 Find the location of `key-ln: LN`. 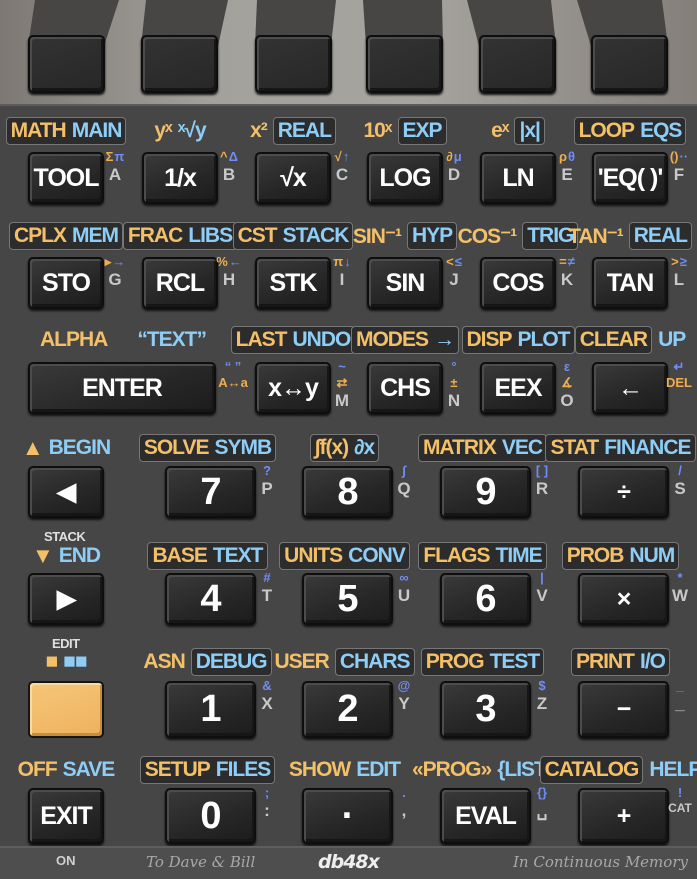

key-ln: LN is located at coordinates (518, 178).